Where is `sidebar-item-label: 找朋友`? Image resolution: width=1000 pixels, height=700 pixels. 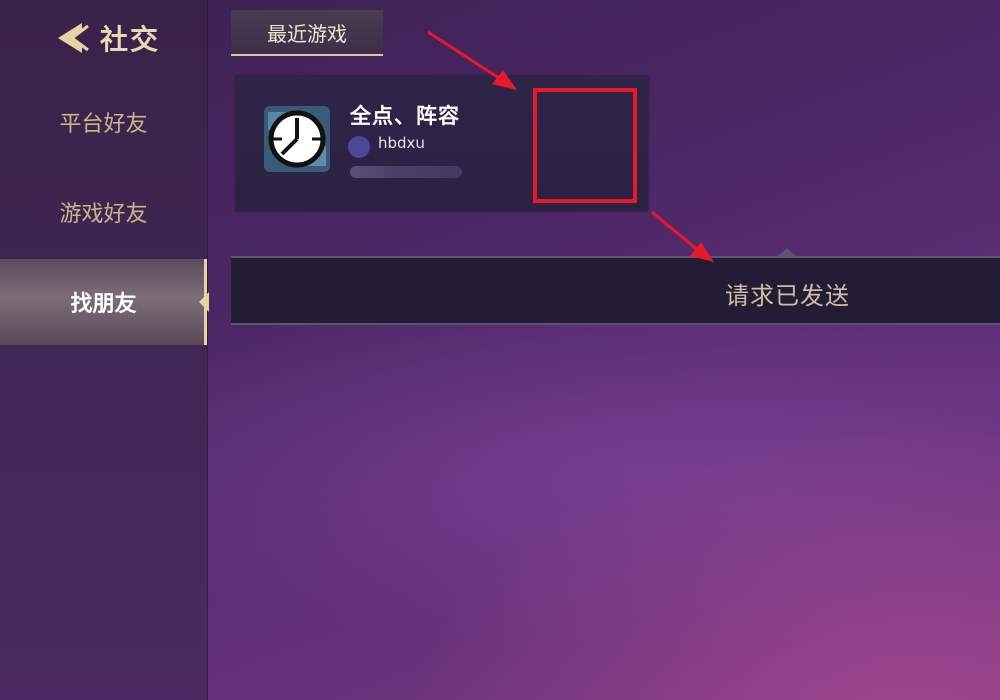 sidebar-item-label: 找朋友 is located at coordinates (103, 304).